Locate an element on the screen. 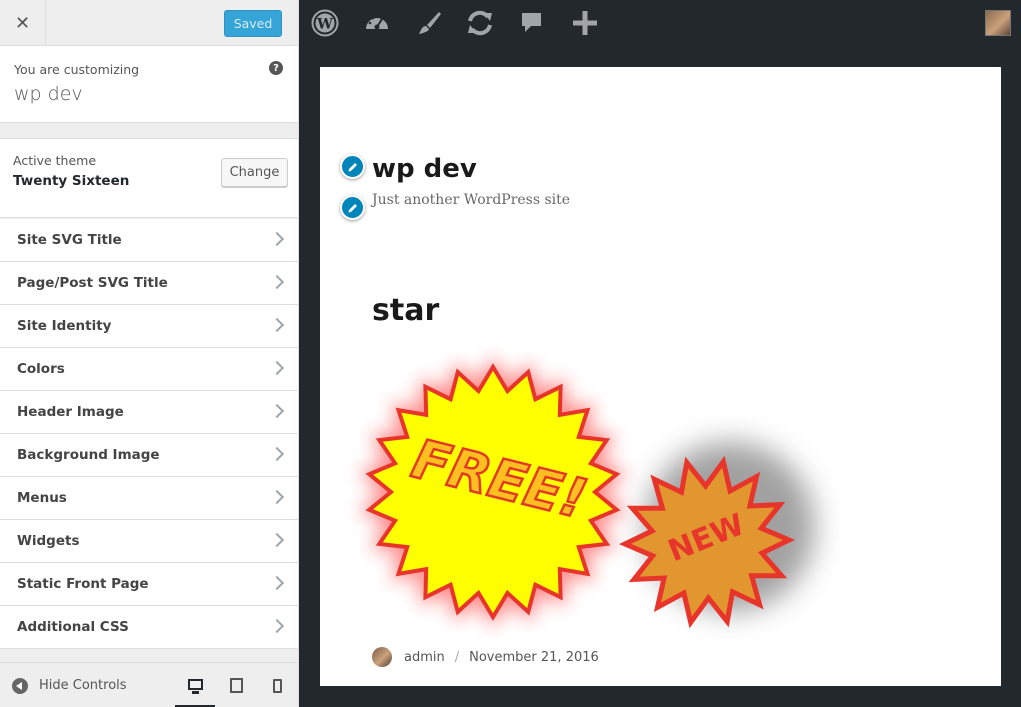  preview-desktop-button is located at coordinates (195, 685).